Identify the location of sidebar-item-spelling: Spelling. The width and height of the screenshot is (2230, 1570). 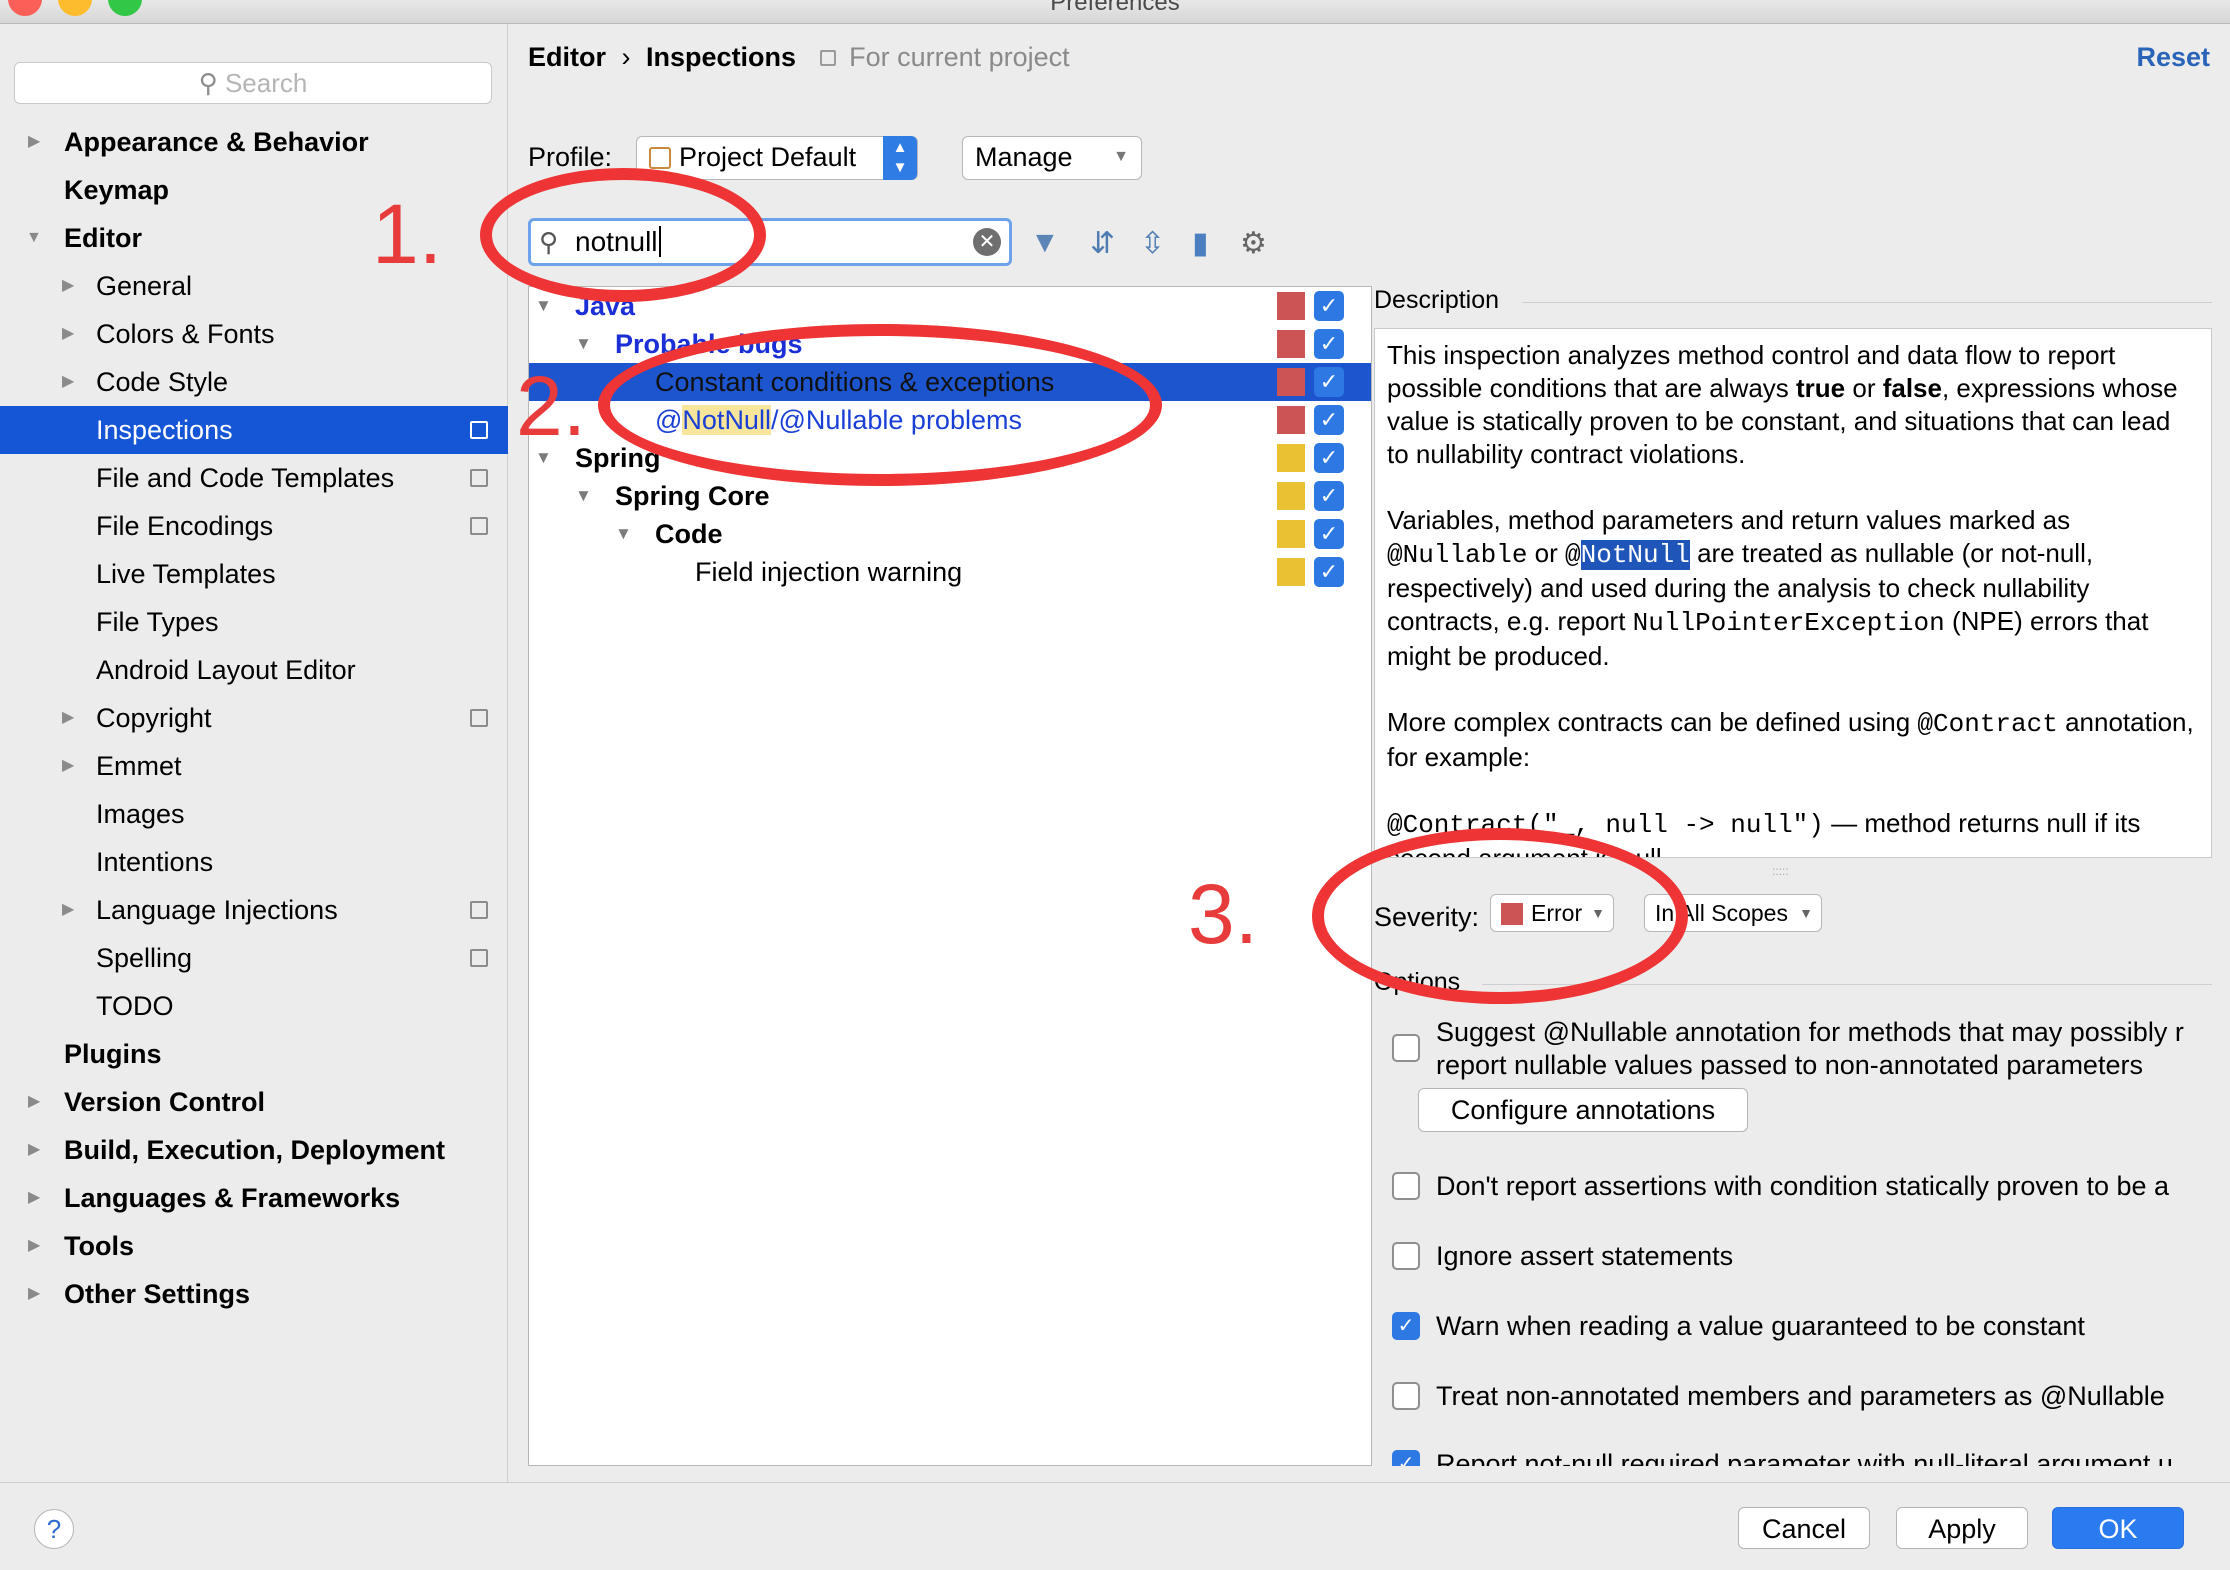
(254, 958).